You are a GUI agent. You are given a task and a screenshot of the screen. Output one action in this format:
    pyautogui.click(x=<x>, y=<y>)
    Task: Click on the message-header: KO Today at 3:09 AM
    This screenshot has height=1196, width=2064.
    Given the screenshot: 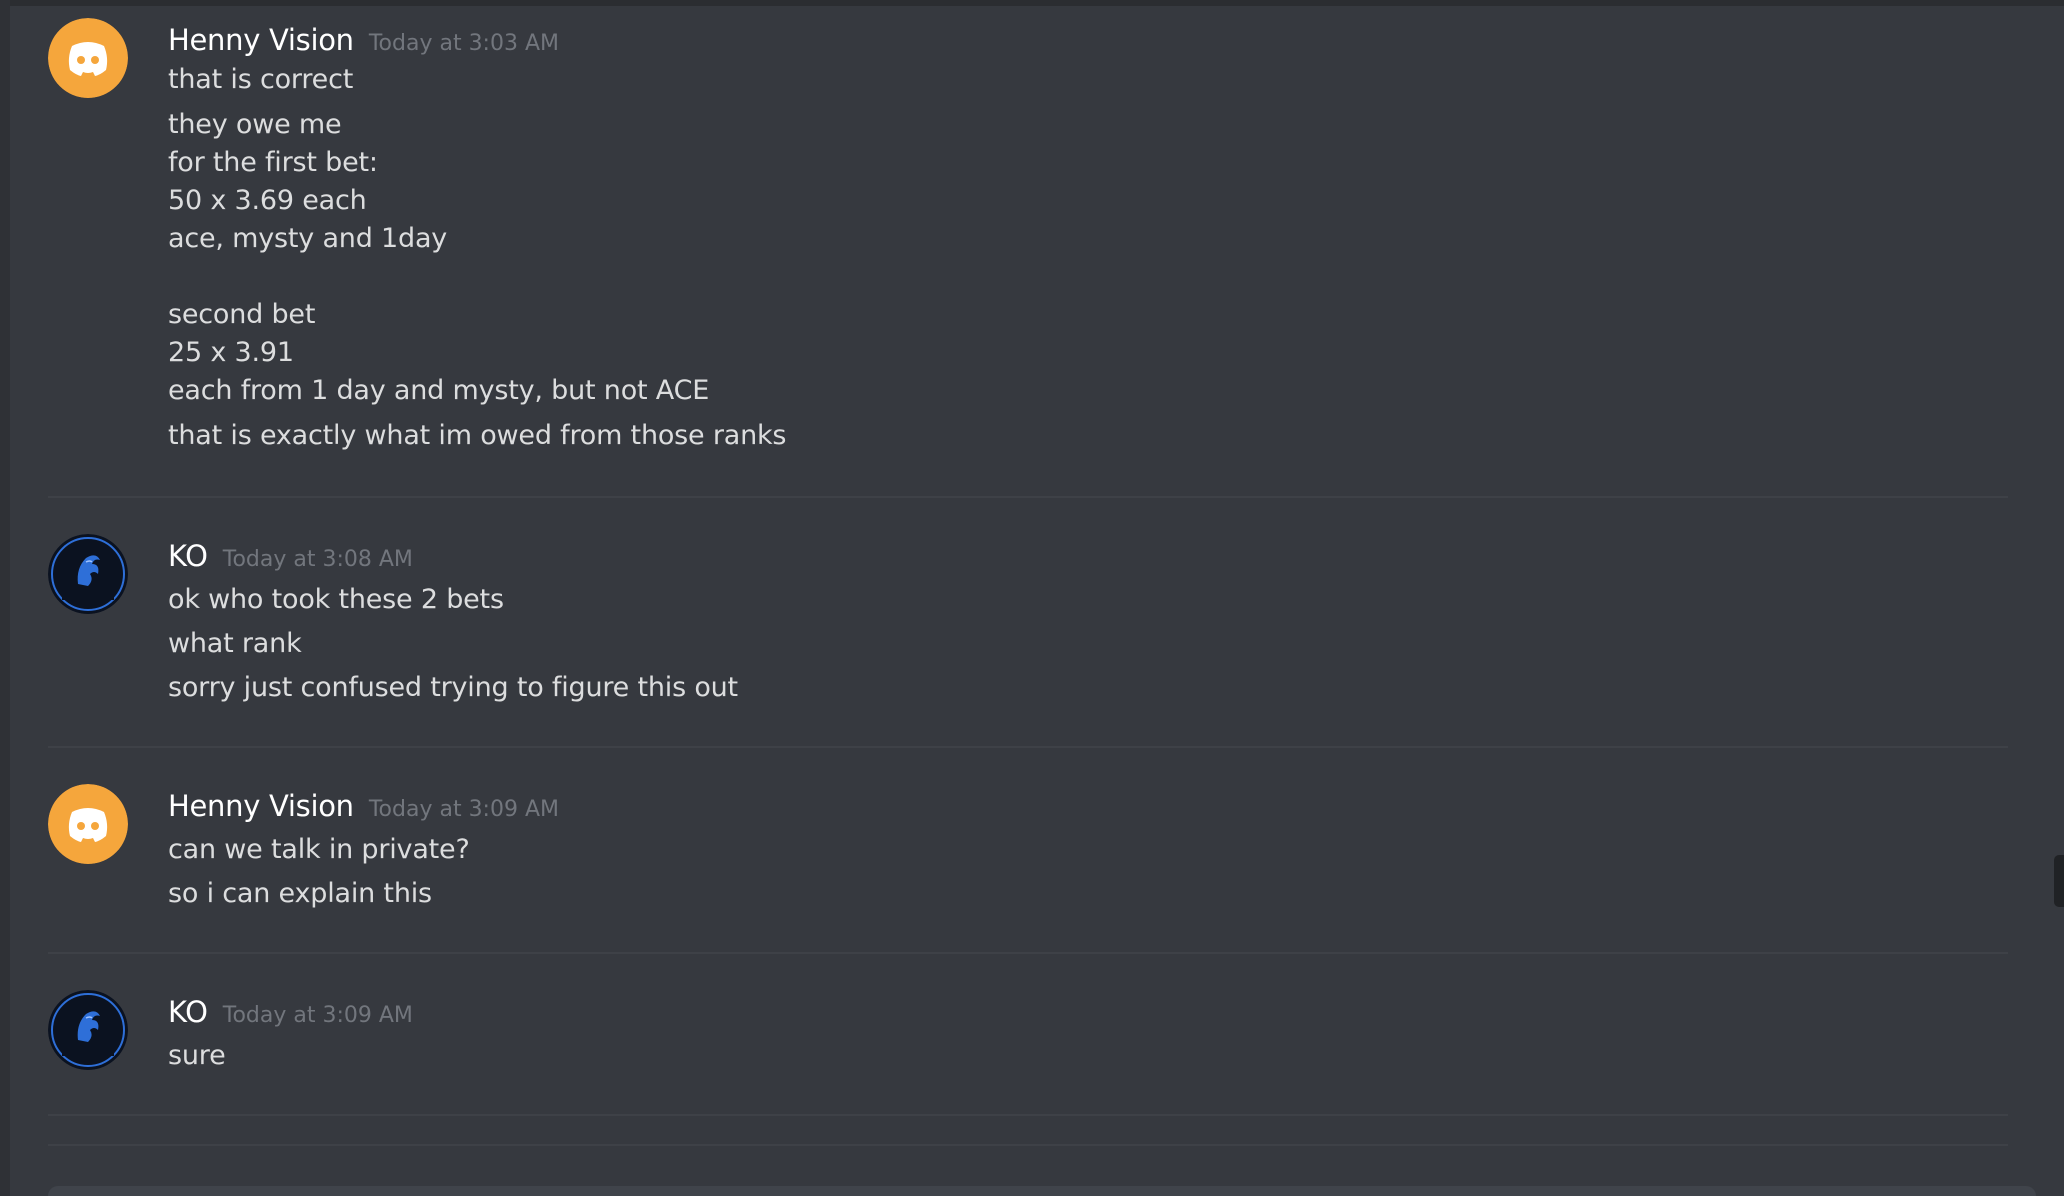 What is the action you would take?
    pyautogui.click(x=290, y=1012)
    